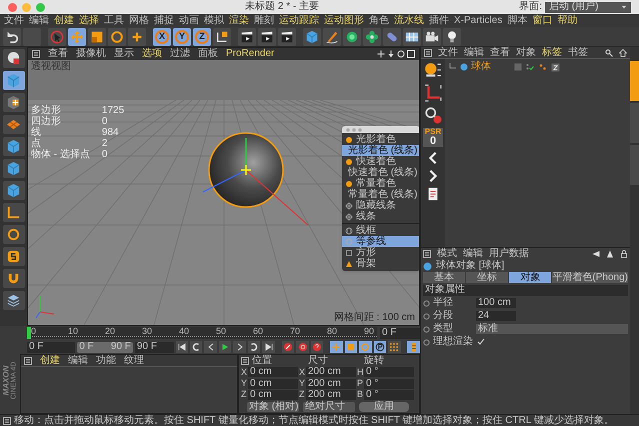 The height and width of the screenshot is (426, 639). What do you see at coordinates (134, 361) in the screenshot?
I see `material-menu-item: 纹理` at bounding box center [134, 361].